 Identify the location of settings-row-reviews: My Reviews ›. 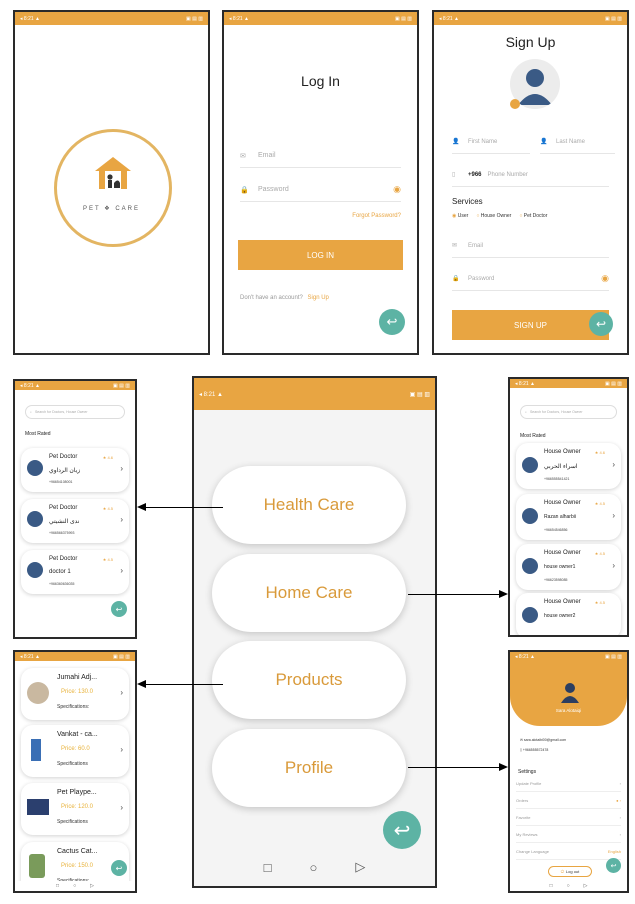
(568, 835).